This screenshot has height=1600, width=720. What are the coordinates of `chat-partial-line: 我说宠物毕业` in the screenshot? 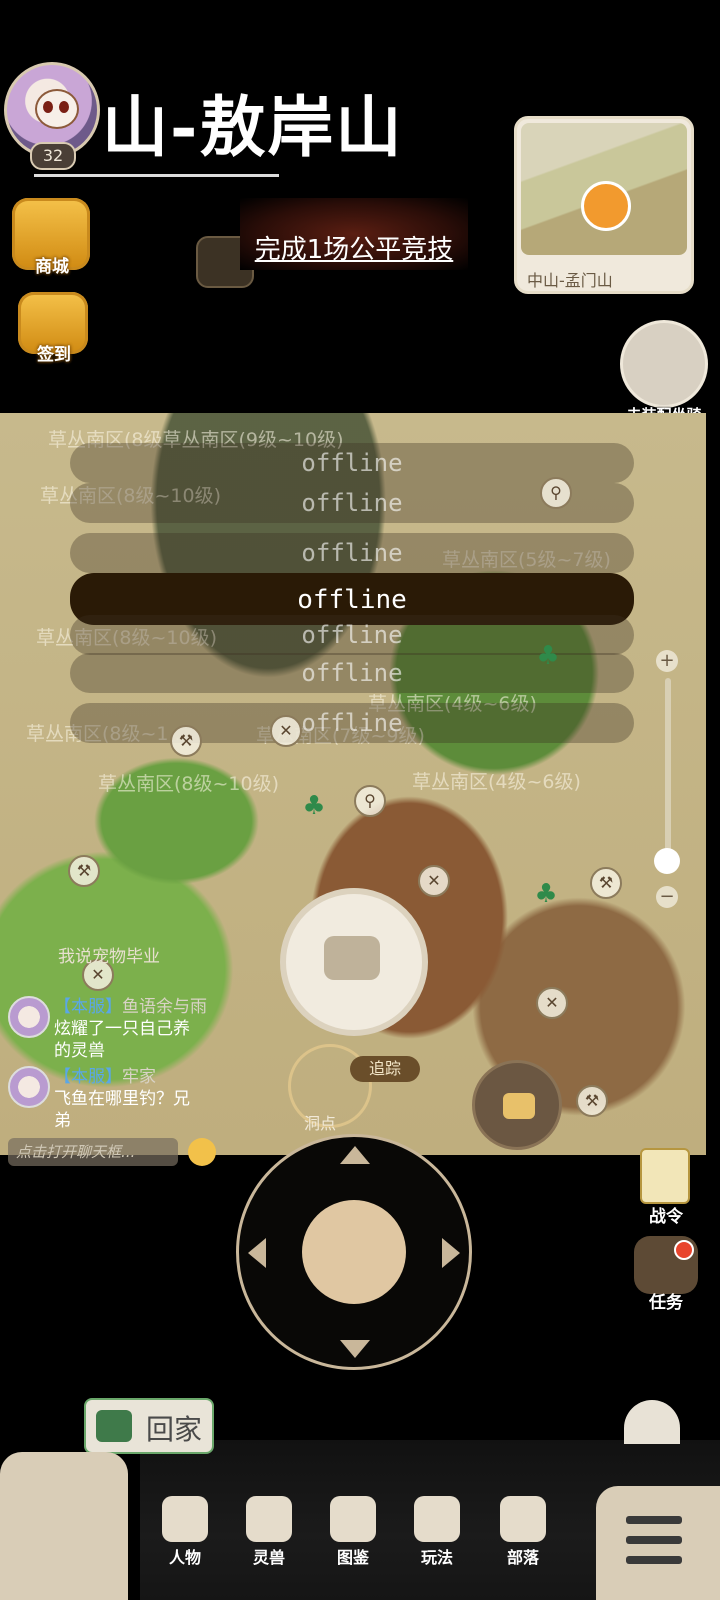 It's located at (109, 957).